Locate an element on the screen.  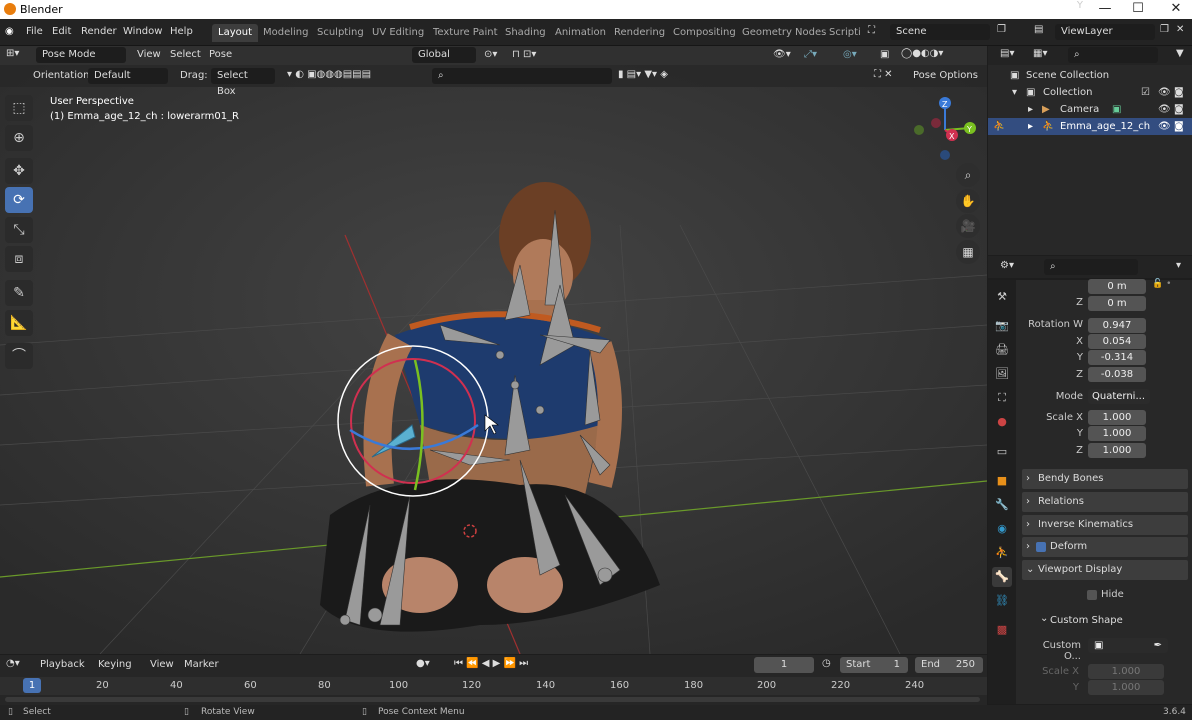
filter-icons: ▮ ▤▾ ▼▾ ◈ is located at coordinates (643, 74).